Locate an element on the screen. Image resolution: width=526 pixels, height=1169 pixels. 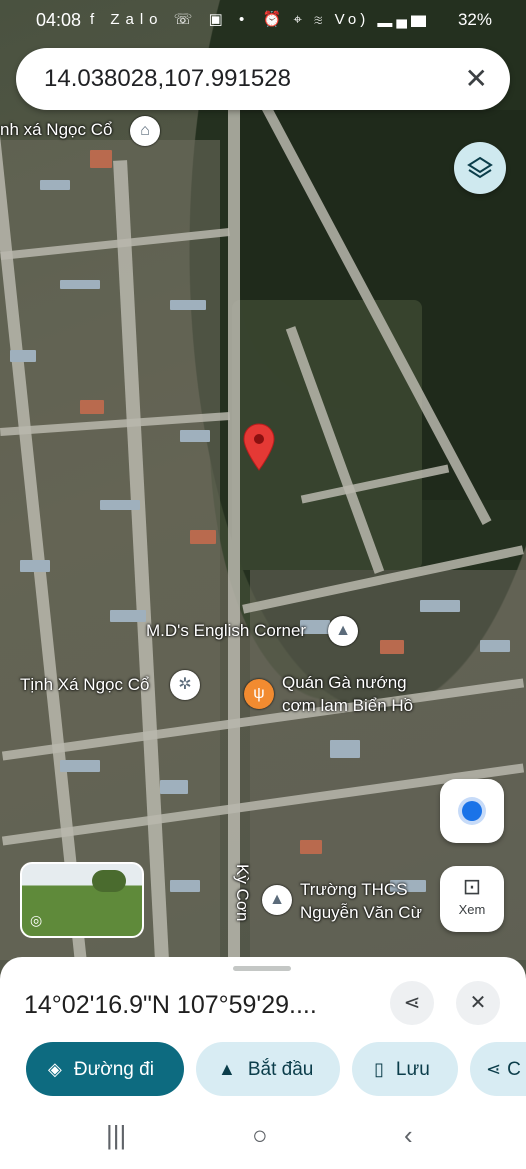
location-pin-icon is located at coordinates (259, 447).